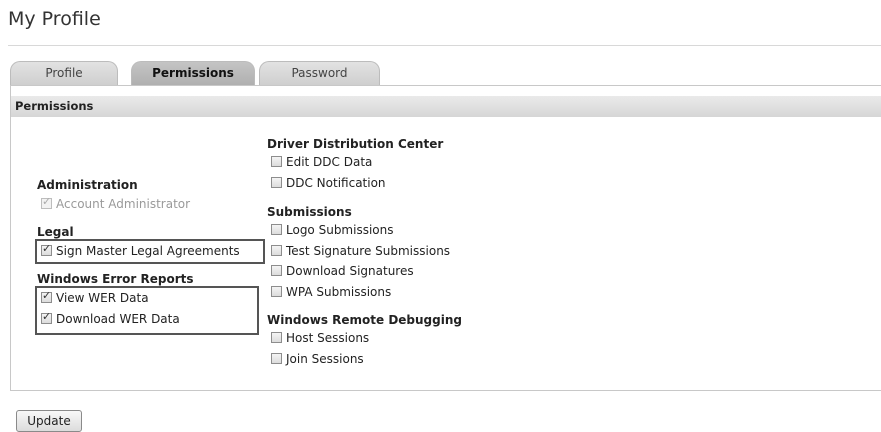 Image resolution: width=881 pixels, height=432 pixels. I want to click on tab-permissions: Permissions, so click(193, 73).